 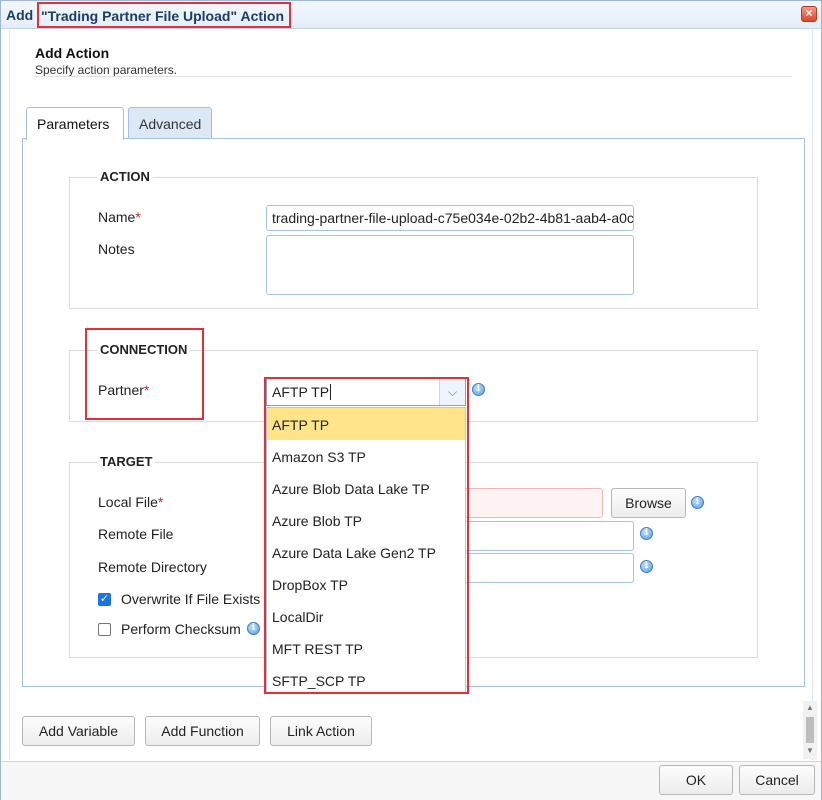 What do you see at coordinates (20, 15) in the screenshot?
I see `title-prefix: Add` at bounding box center [20, 15].